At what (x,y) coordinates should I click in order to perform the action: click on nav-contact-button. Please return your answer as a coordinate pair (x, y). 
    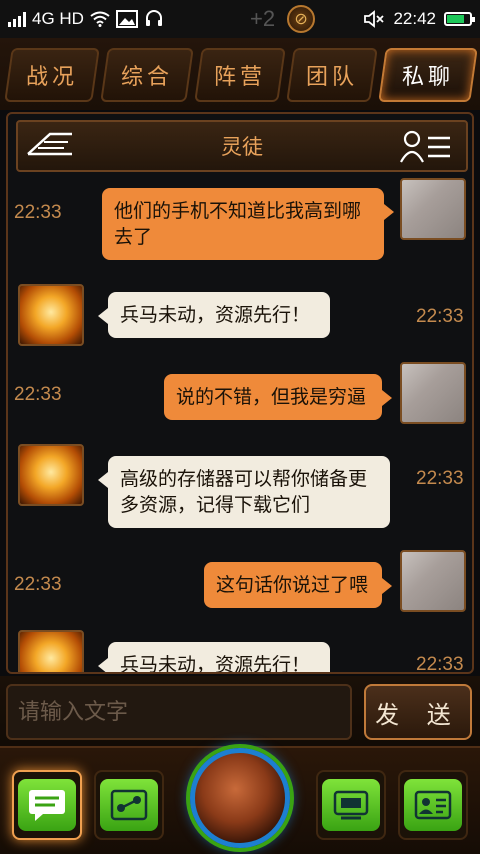
    Looking at the image, I should click on (433, 805).